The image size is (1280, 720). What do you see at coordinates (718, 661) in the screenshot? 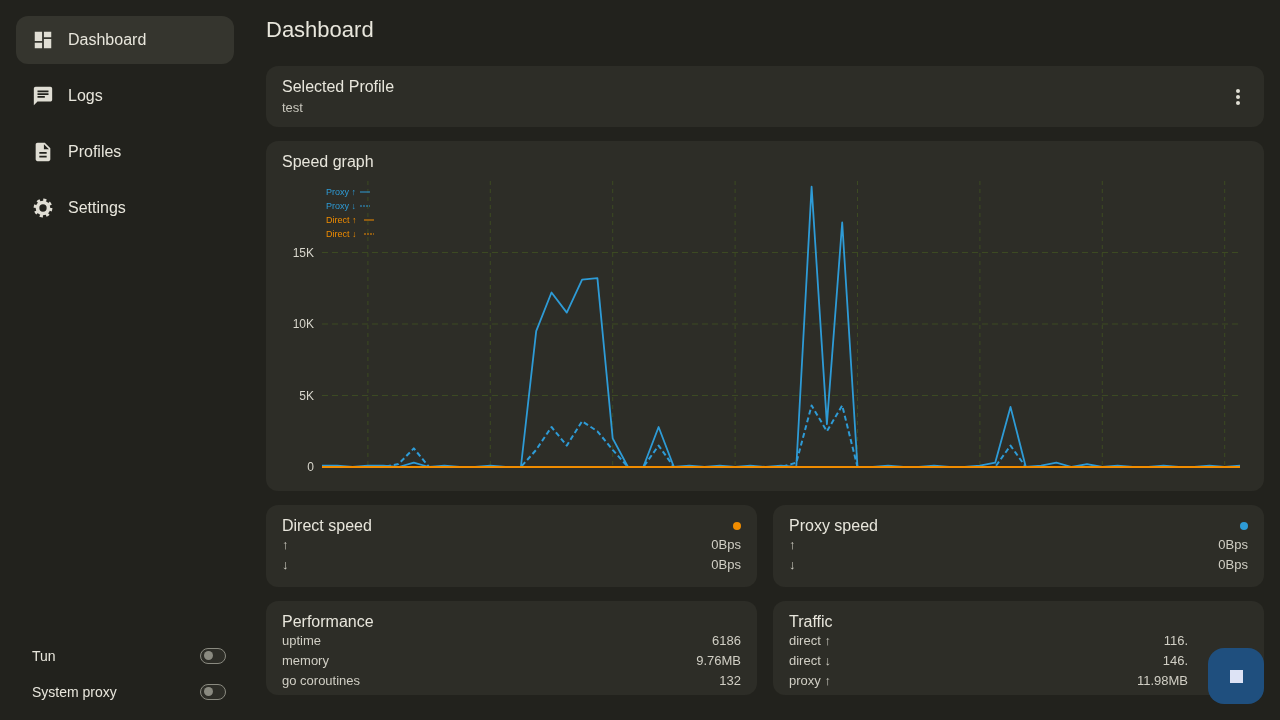
I see `row-value: 9.76MB` at bounding box center [718, 661].